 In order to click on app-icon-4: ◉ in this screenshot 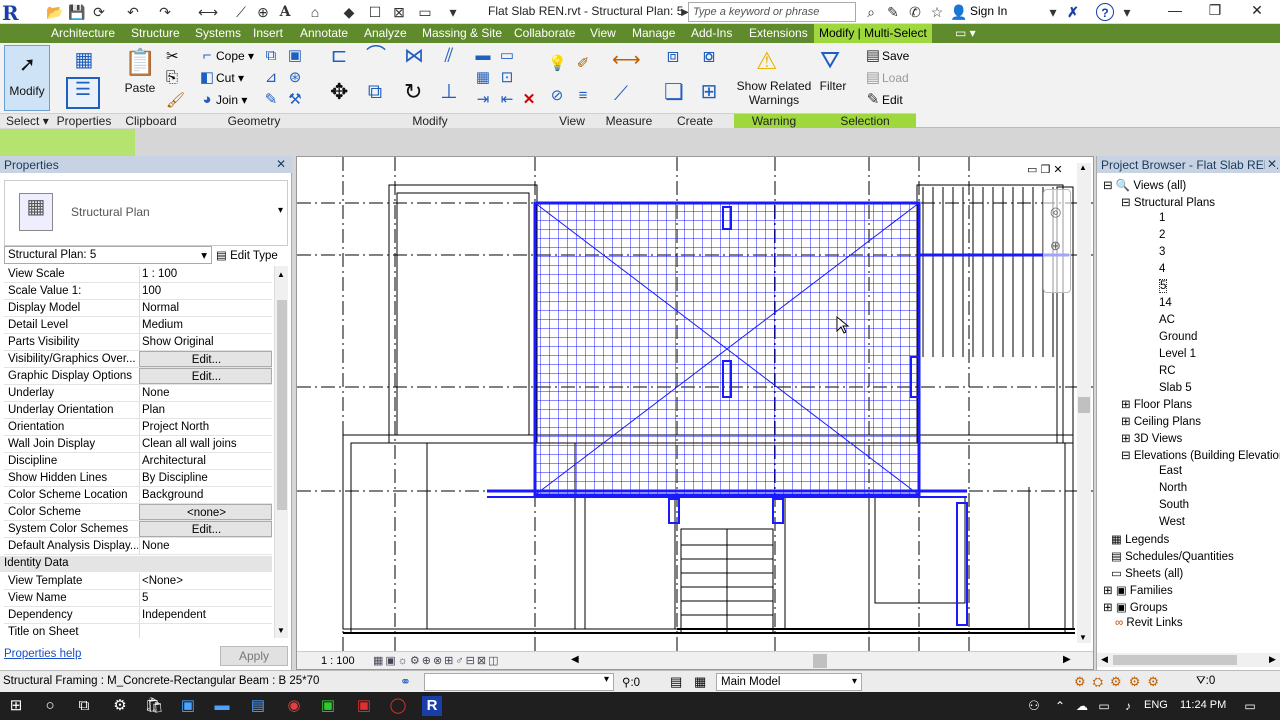, I will do `click(294, 706)`.